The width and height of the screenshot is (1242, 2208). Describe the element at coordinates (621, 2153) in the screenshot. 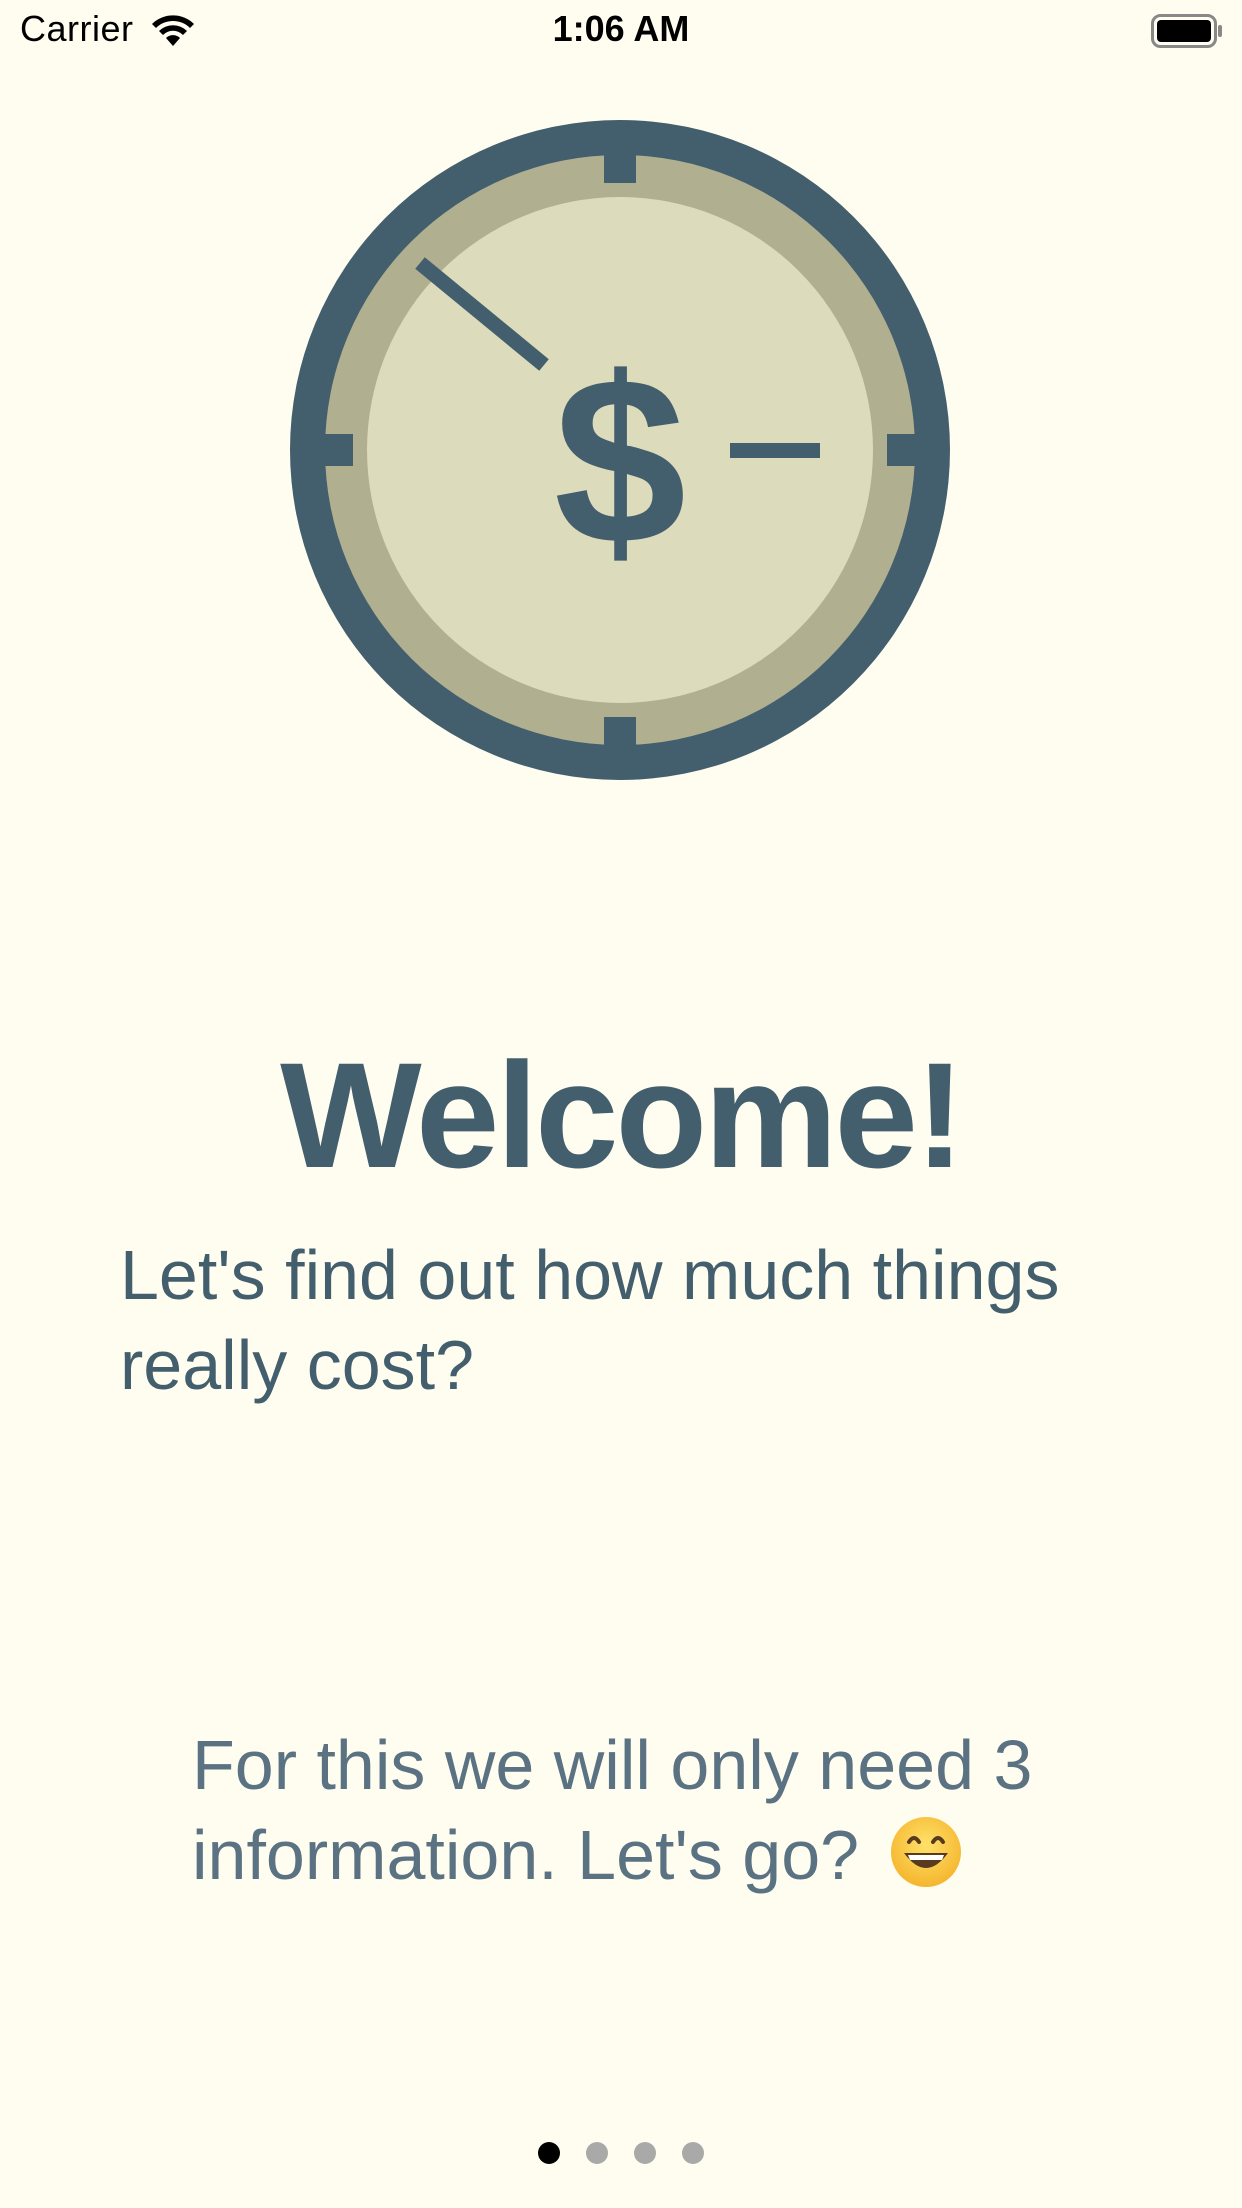

I see `page-control` at that location.